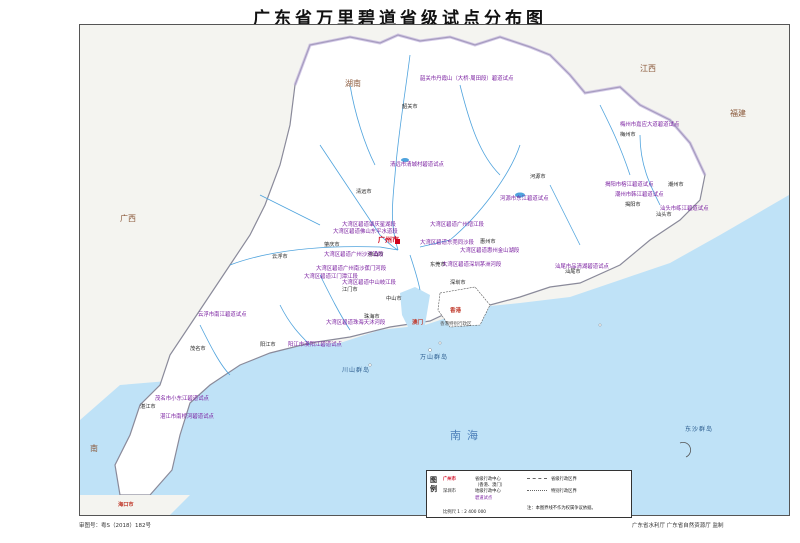 The image size is (800, 543). Describe the element at coordinates (537, 490) in the screenshot. I see `legend-sar-line` at that location.